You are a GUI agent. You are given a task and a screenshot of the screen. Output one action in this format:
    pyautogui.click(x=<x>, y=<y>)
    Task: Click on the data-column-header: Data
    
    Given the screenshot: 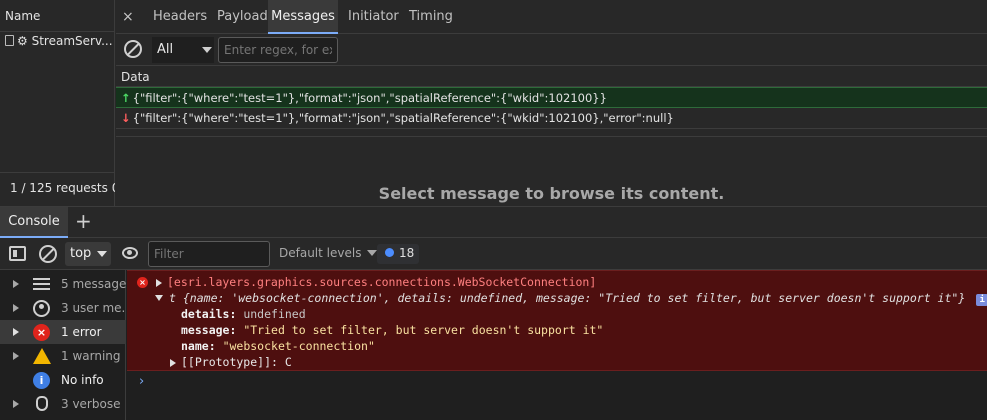 What is the action you would take?
    pyautogui.click(x=551, y=76)
    